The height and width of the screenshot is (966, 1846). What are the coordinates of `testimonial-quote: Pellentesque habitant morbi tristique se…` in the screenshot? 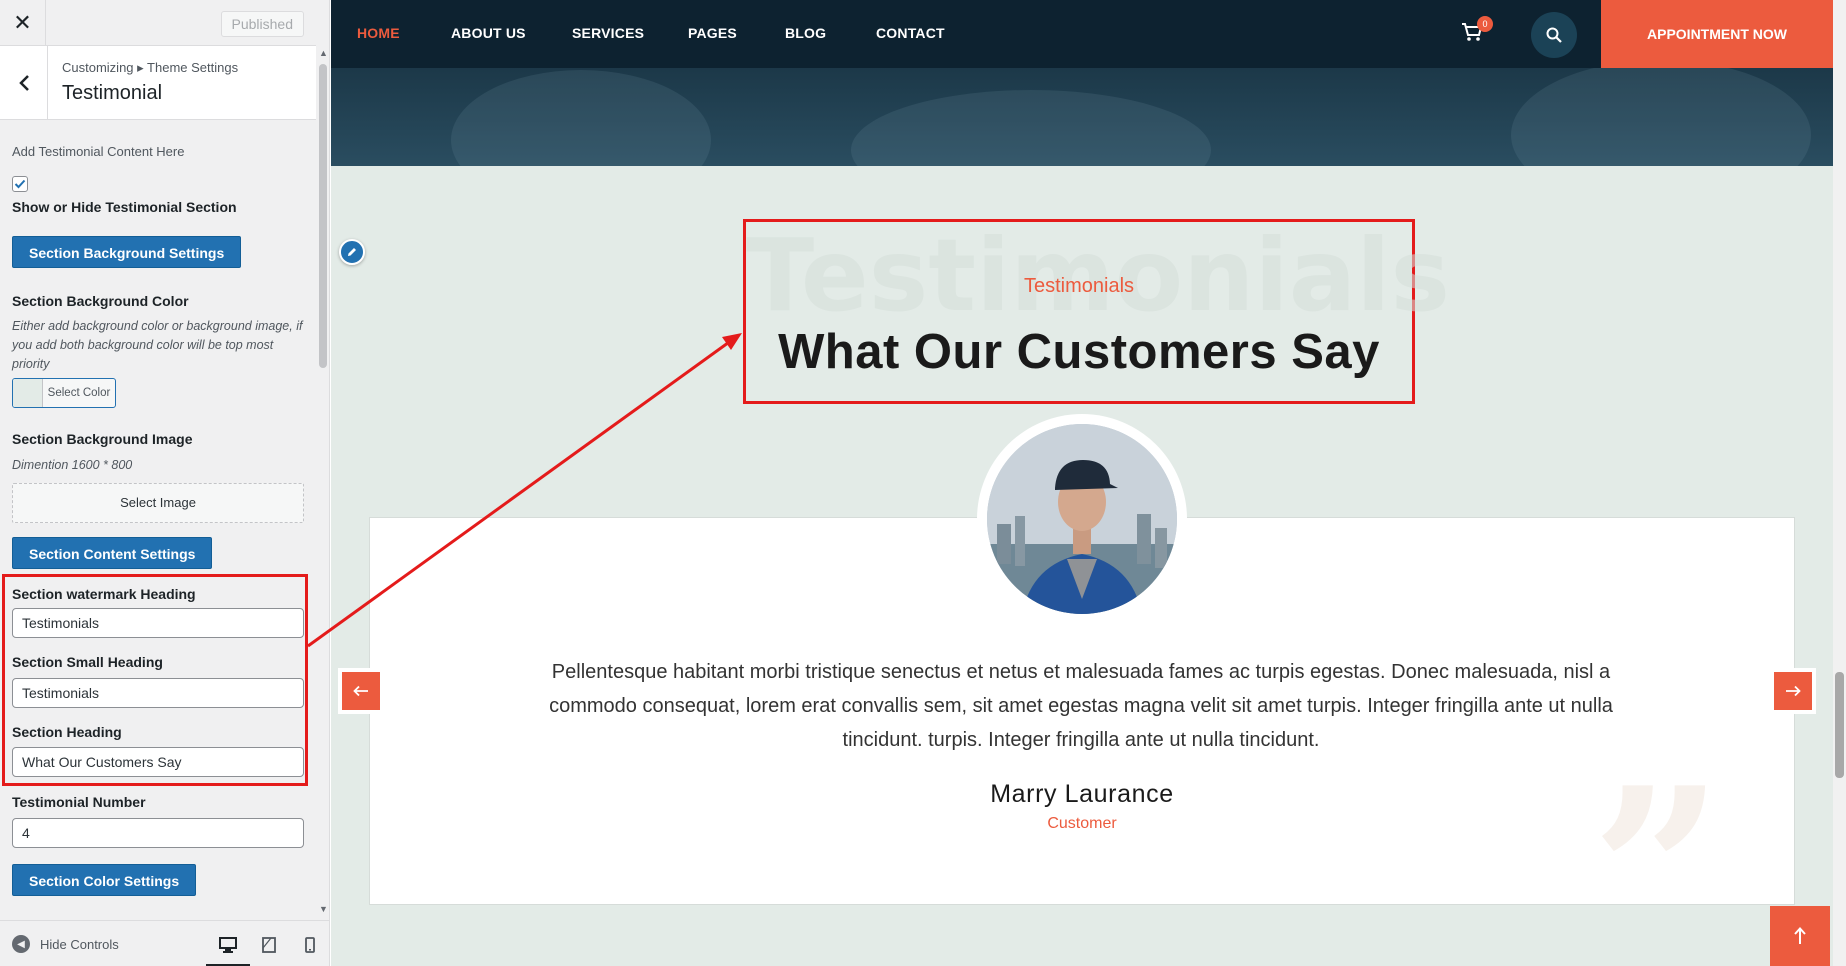 It's located at (1081, 706).